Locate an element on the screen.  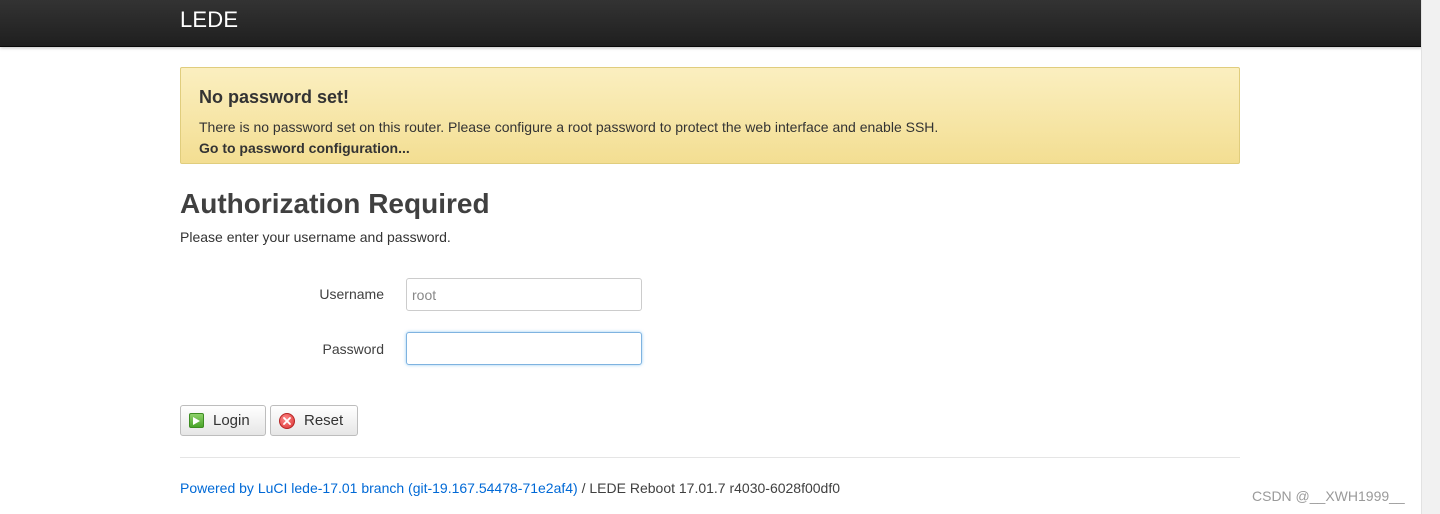
username-input is located at coordinates (524, 294).